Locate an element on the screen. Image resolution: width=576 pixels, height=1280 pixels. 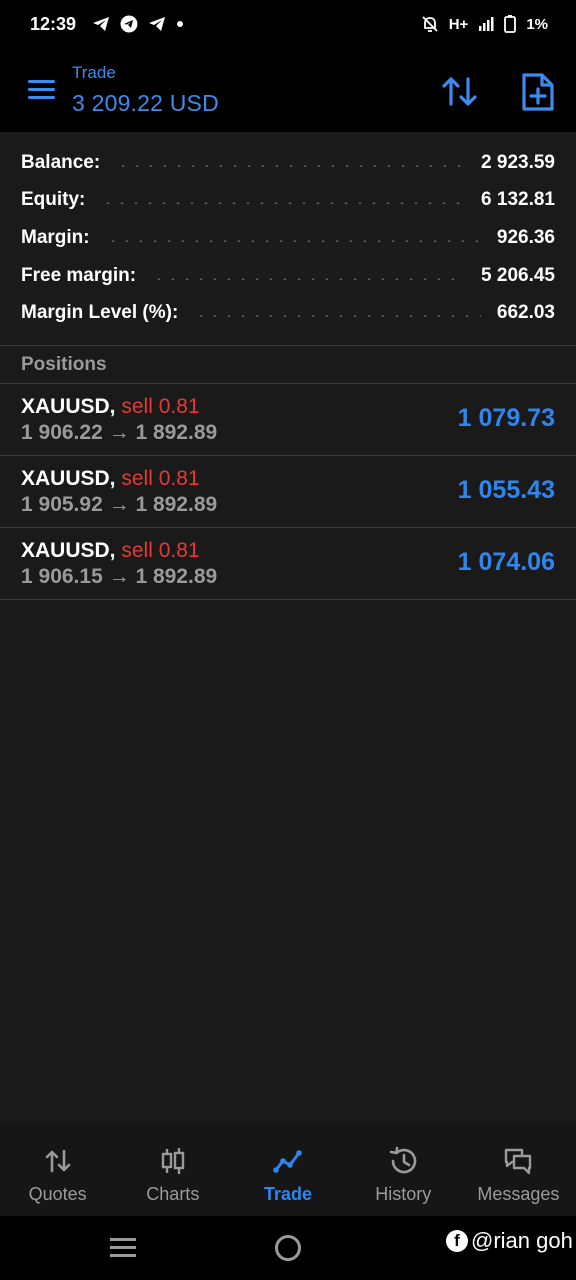
menu-icon is located at coordinates (42, 90).